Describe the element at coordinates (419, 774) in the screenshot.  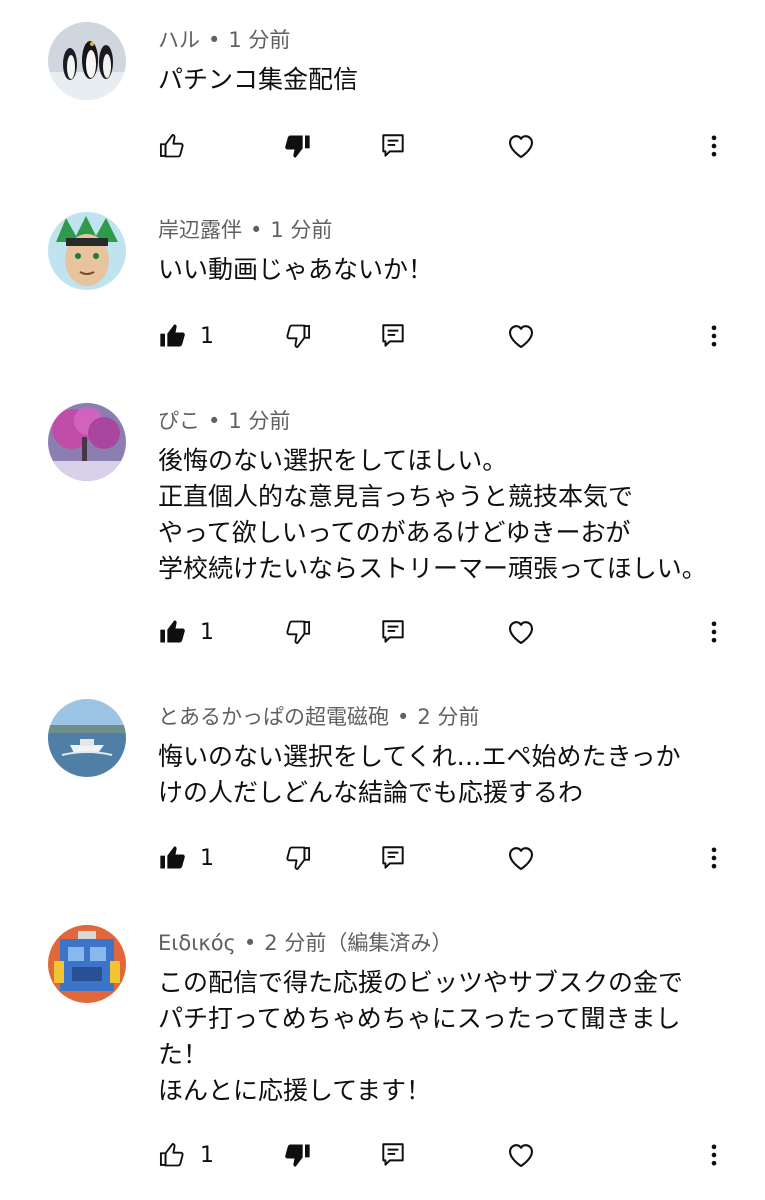
I see `comment-text: 悔いのない選択をしてくれ…エペ始めたきっか けの人だしどんな結論でも応援するわ` at that location.